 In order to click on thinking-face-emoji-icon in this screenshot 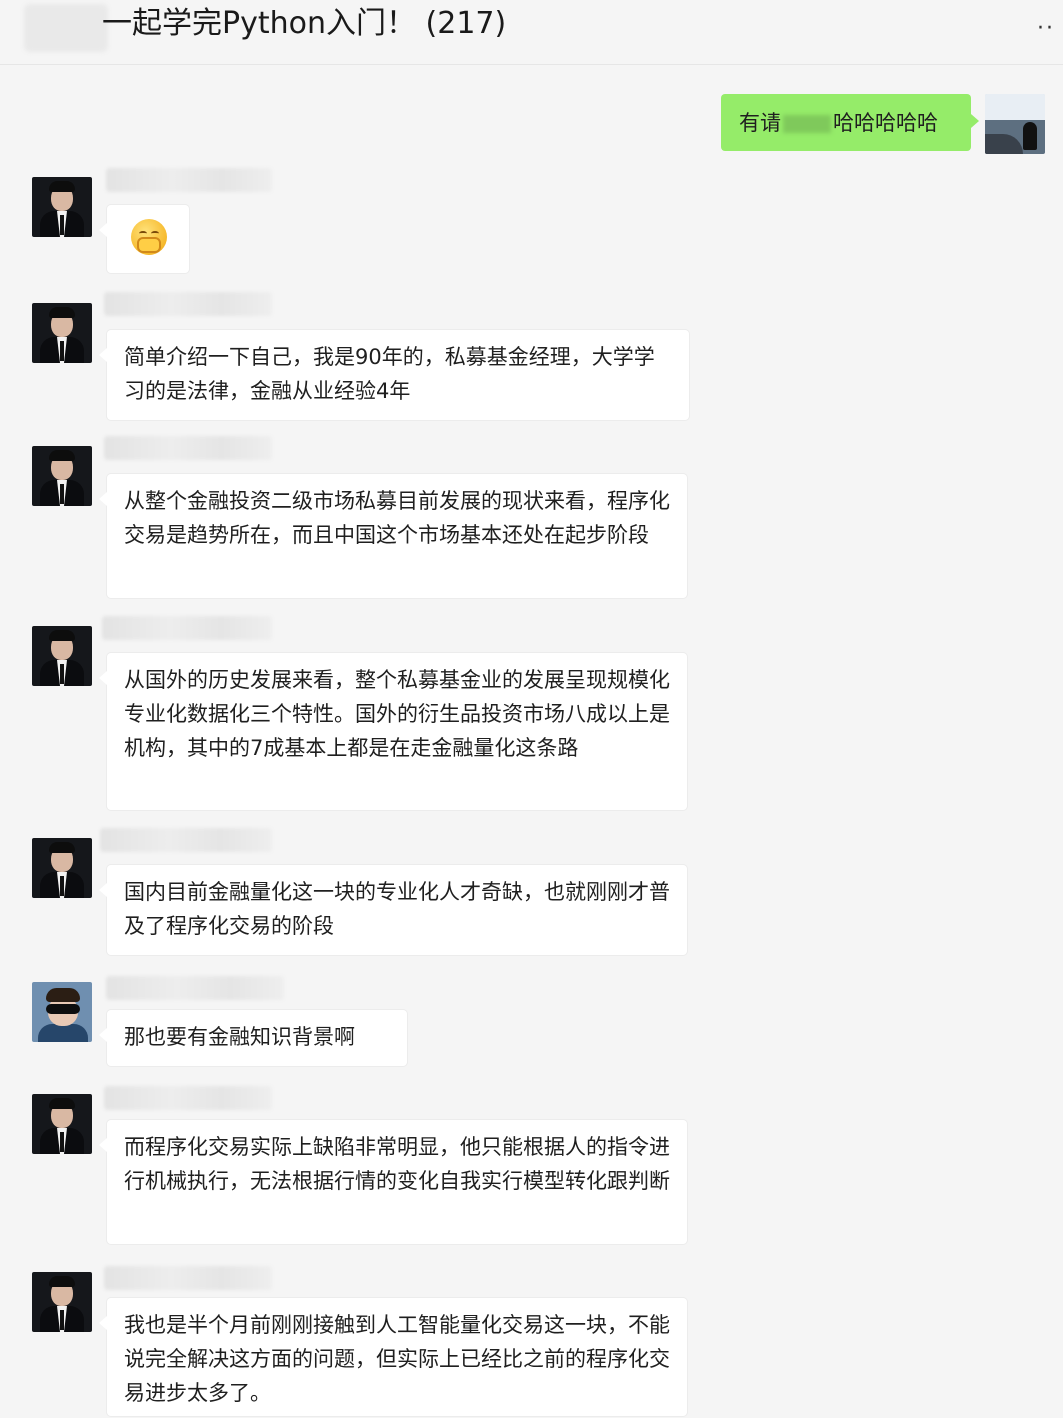, I will do `click(149, 237)`.